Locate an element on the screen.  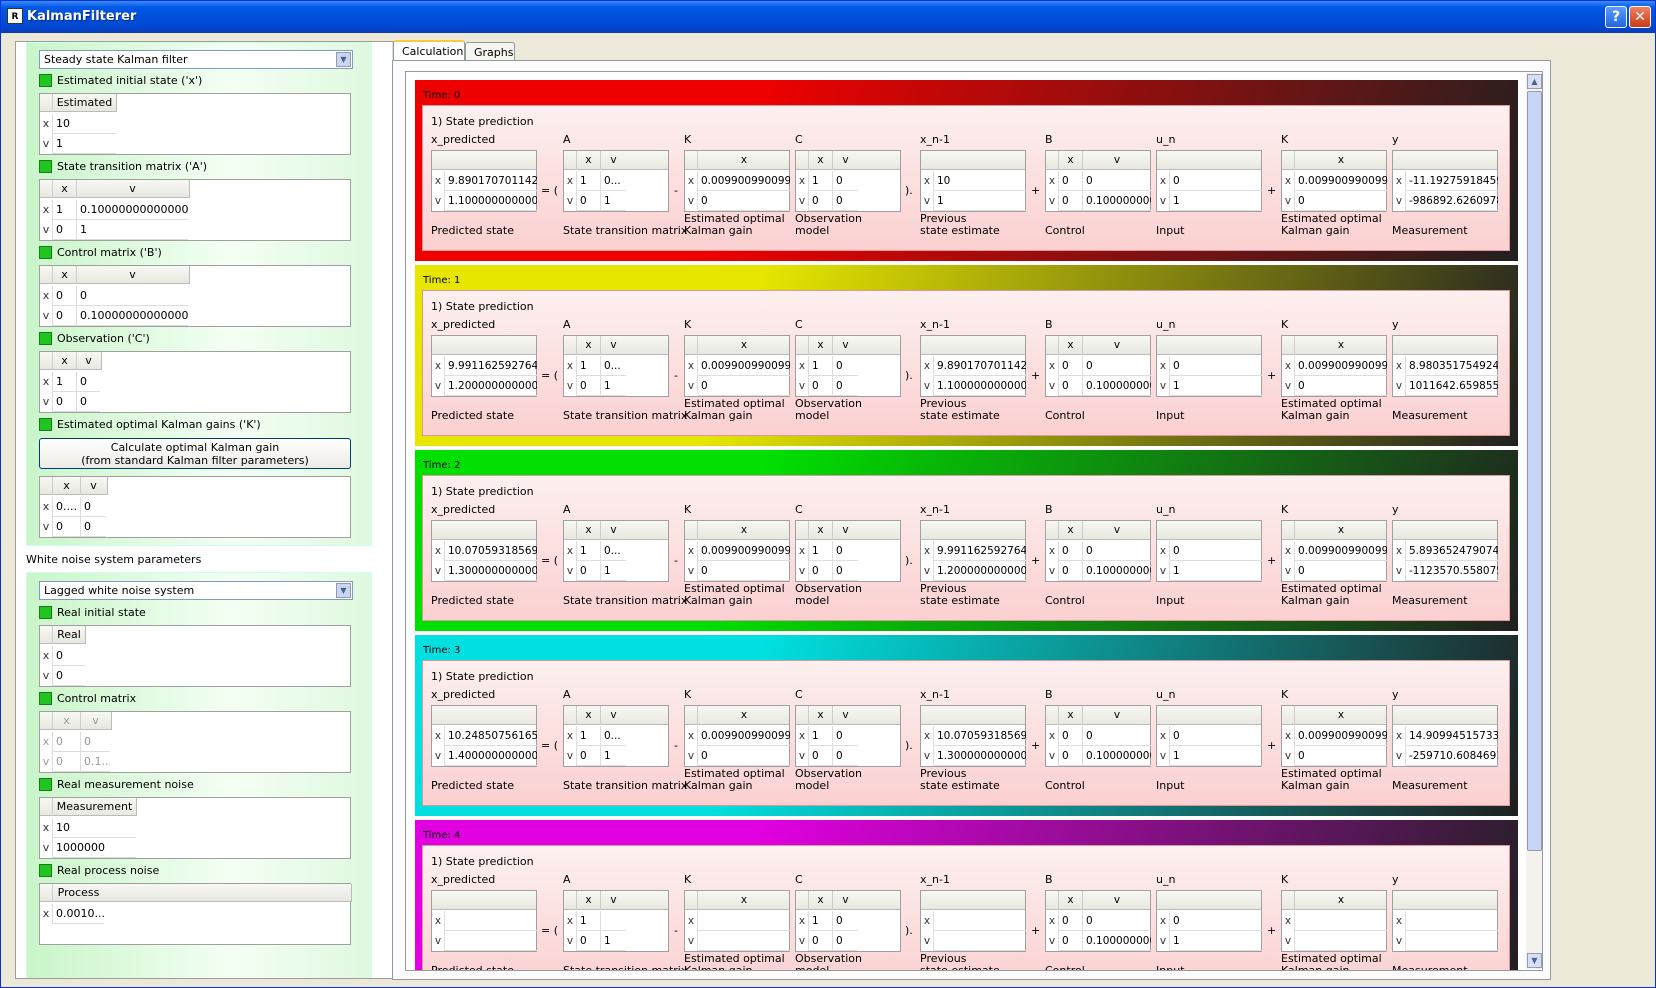
initial-state-checkbox: Estimated initial state ('x') is located at coordinates (120, 81).